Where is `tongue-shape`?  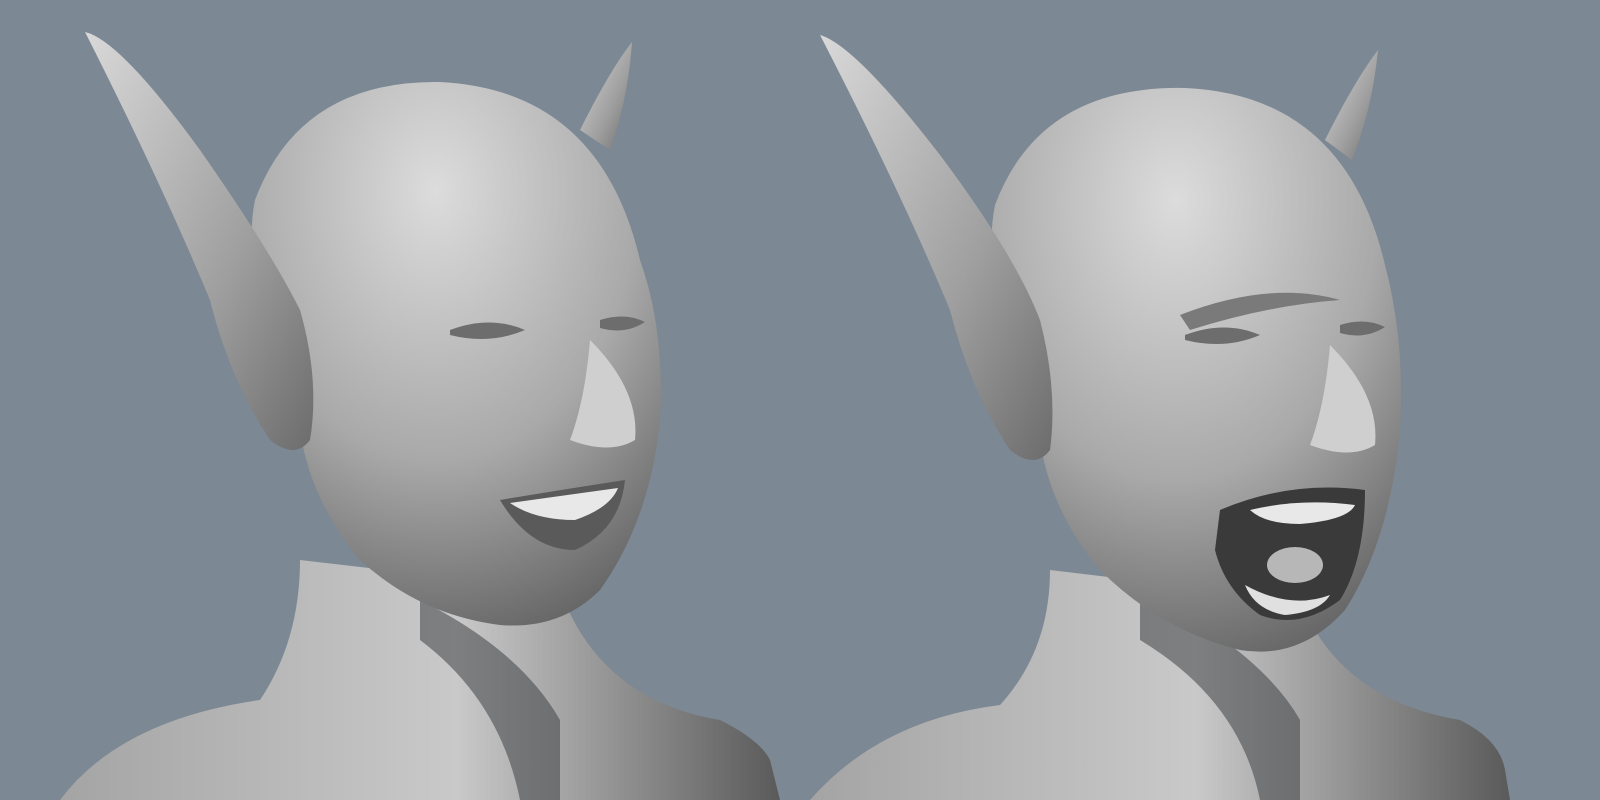
tongue-shape is located at coordinates (1295, 565).